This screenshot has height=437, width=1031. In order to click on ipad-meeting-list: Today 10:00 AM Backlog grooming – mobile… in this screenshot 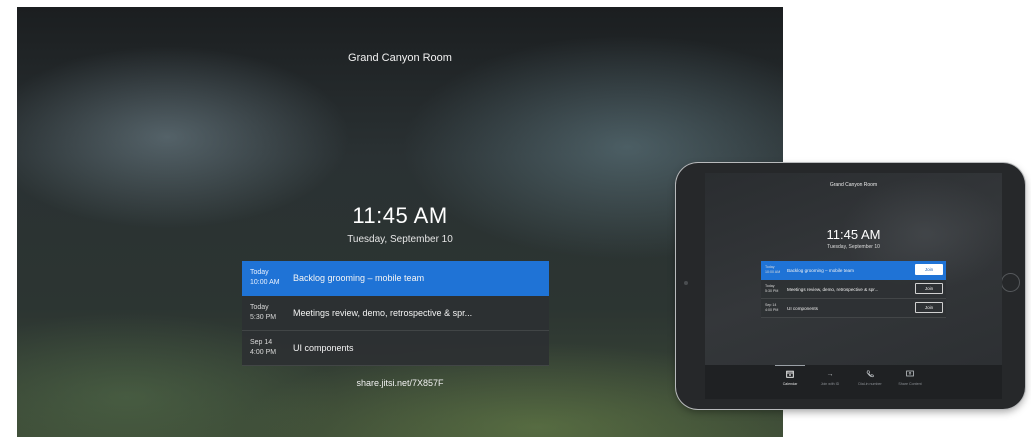, I will do `click(853, 289)`.